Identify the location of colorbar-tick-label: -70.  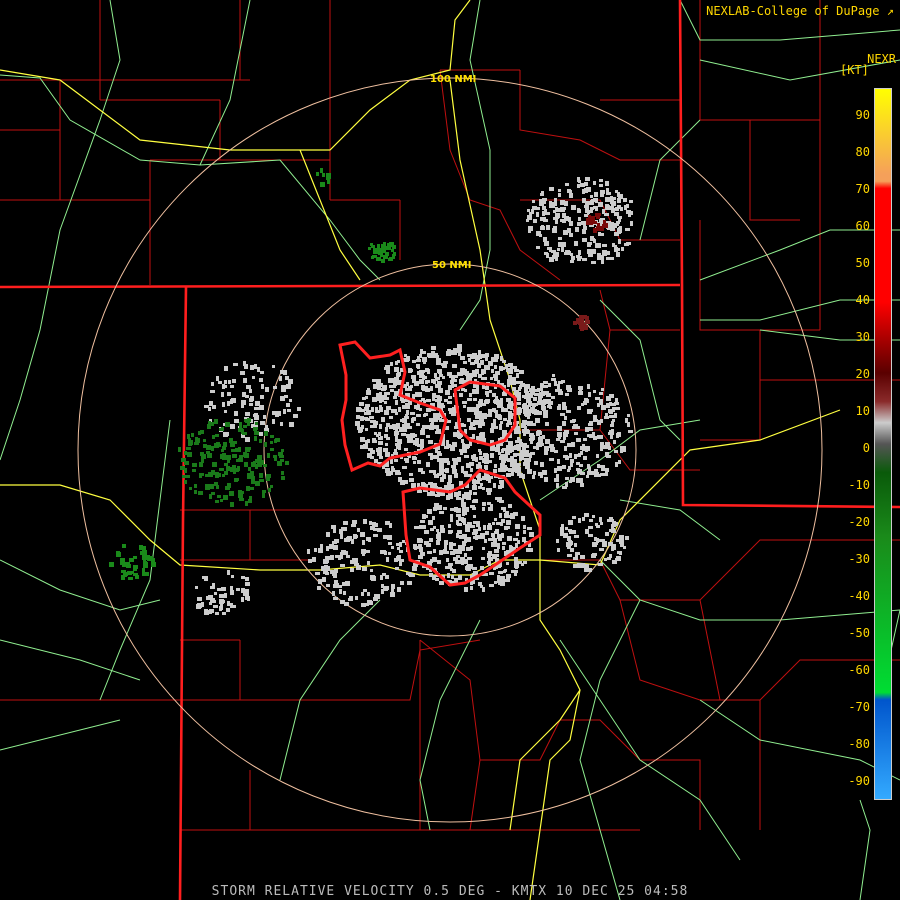
(859, 707).